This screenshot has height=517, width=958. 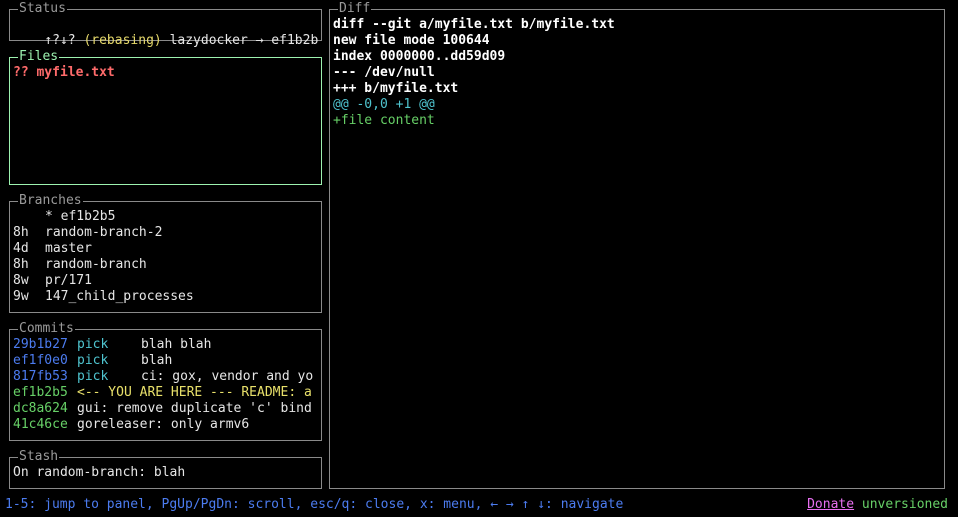 I want to click on commits-panel-title: Commits, so click(x=46, y=329).